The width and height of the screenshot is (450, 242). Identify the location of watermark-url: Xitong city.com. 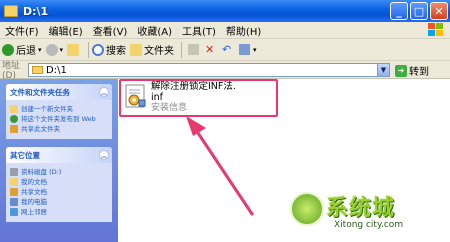
(369, 225).